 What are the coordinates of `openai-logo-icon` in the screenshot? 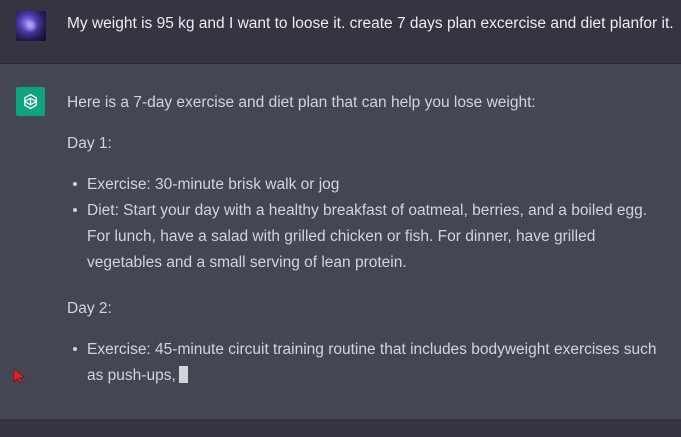 It's located at (30, 101).